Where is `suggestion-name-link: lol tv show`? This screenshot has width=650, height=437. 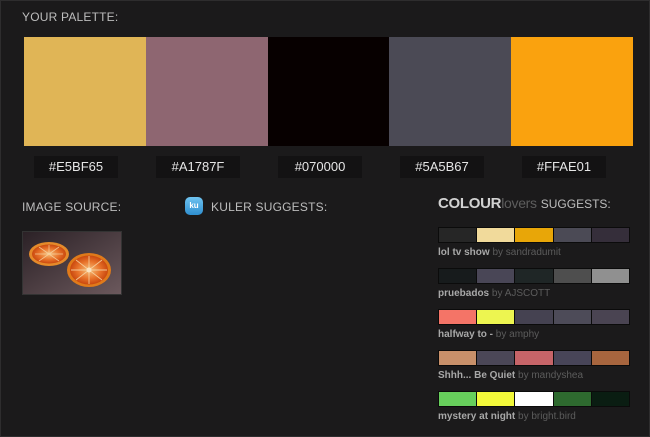
suggestion-name-link: lol tv show is located at coordinates (464, 252).